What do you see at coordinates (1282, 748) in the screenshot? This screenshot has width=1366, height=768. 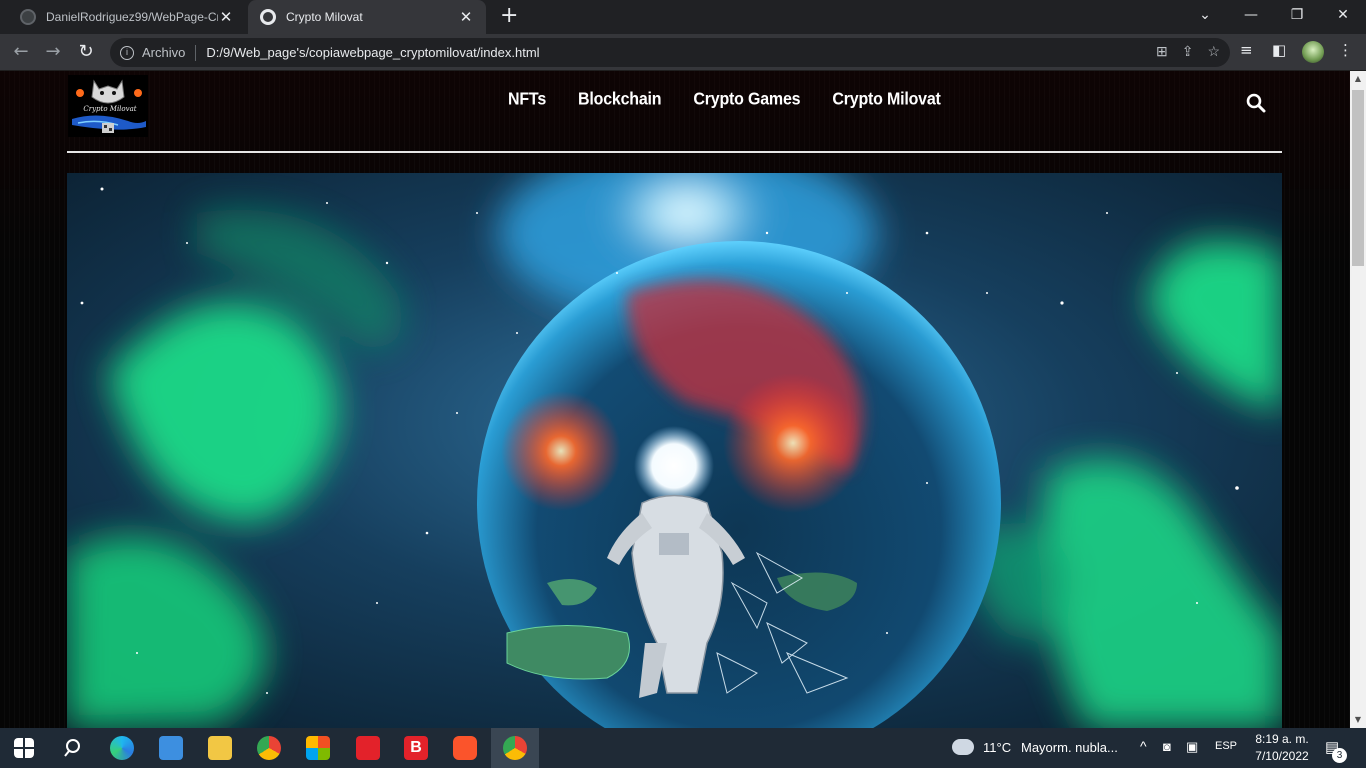 I see `system-clock: 8:19 a. m. 7/10/2022` at bounding box center [1282, 748].